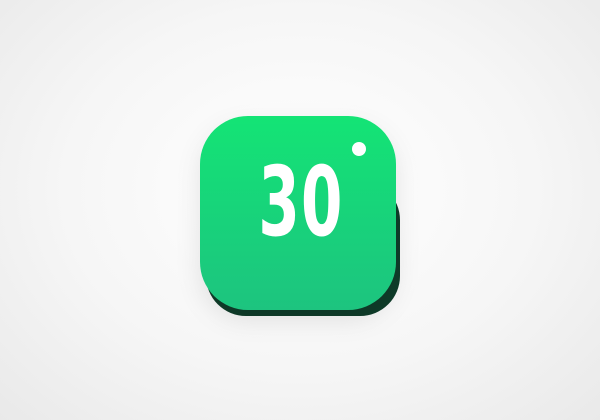 This screenshot has width=600, height=420. What do you see at coordinates (359, 149) in the screenshot?
I see `dot-icon` at bounding box center [359, 149].